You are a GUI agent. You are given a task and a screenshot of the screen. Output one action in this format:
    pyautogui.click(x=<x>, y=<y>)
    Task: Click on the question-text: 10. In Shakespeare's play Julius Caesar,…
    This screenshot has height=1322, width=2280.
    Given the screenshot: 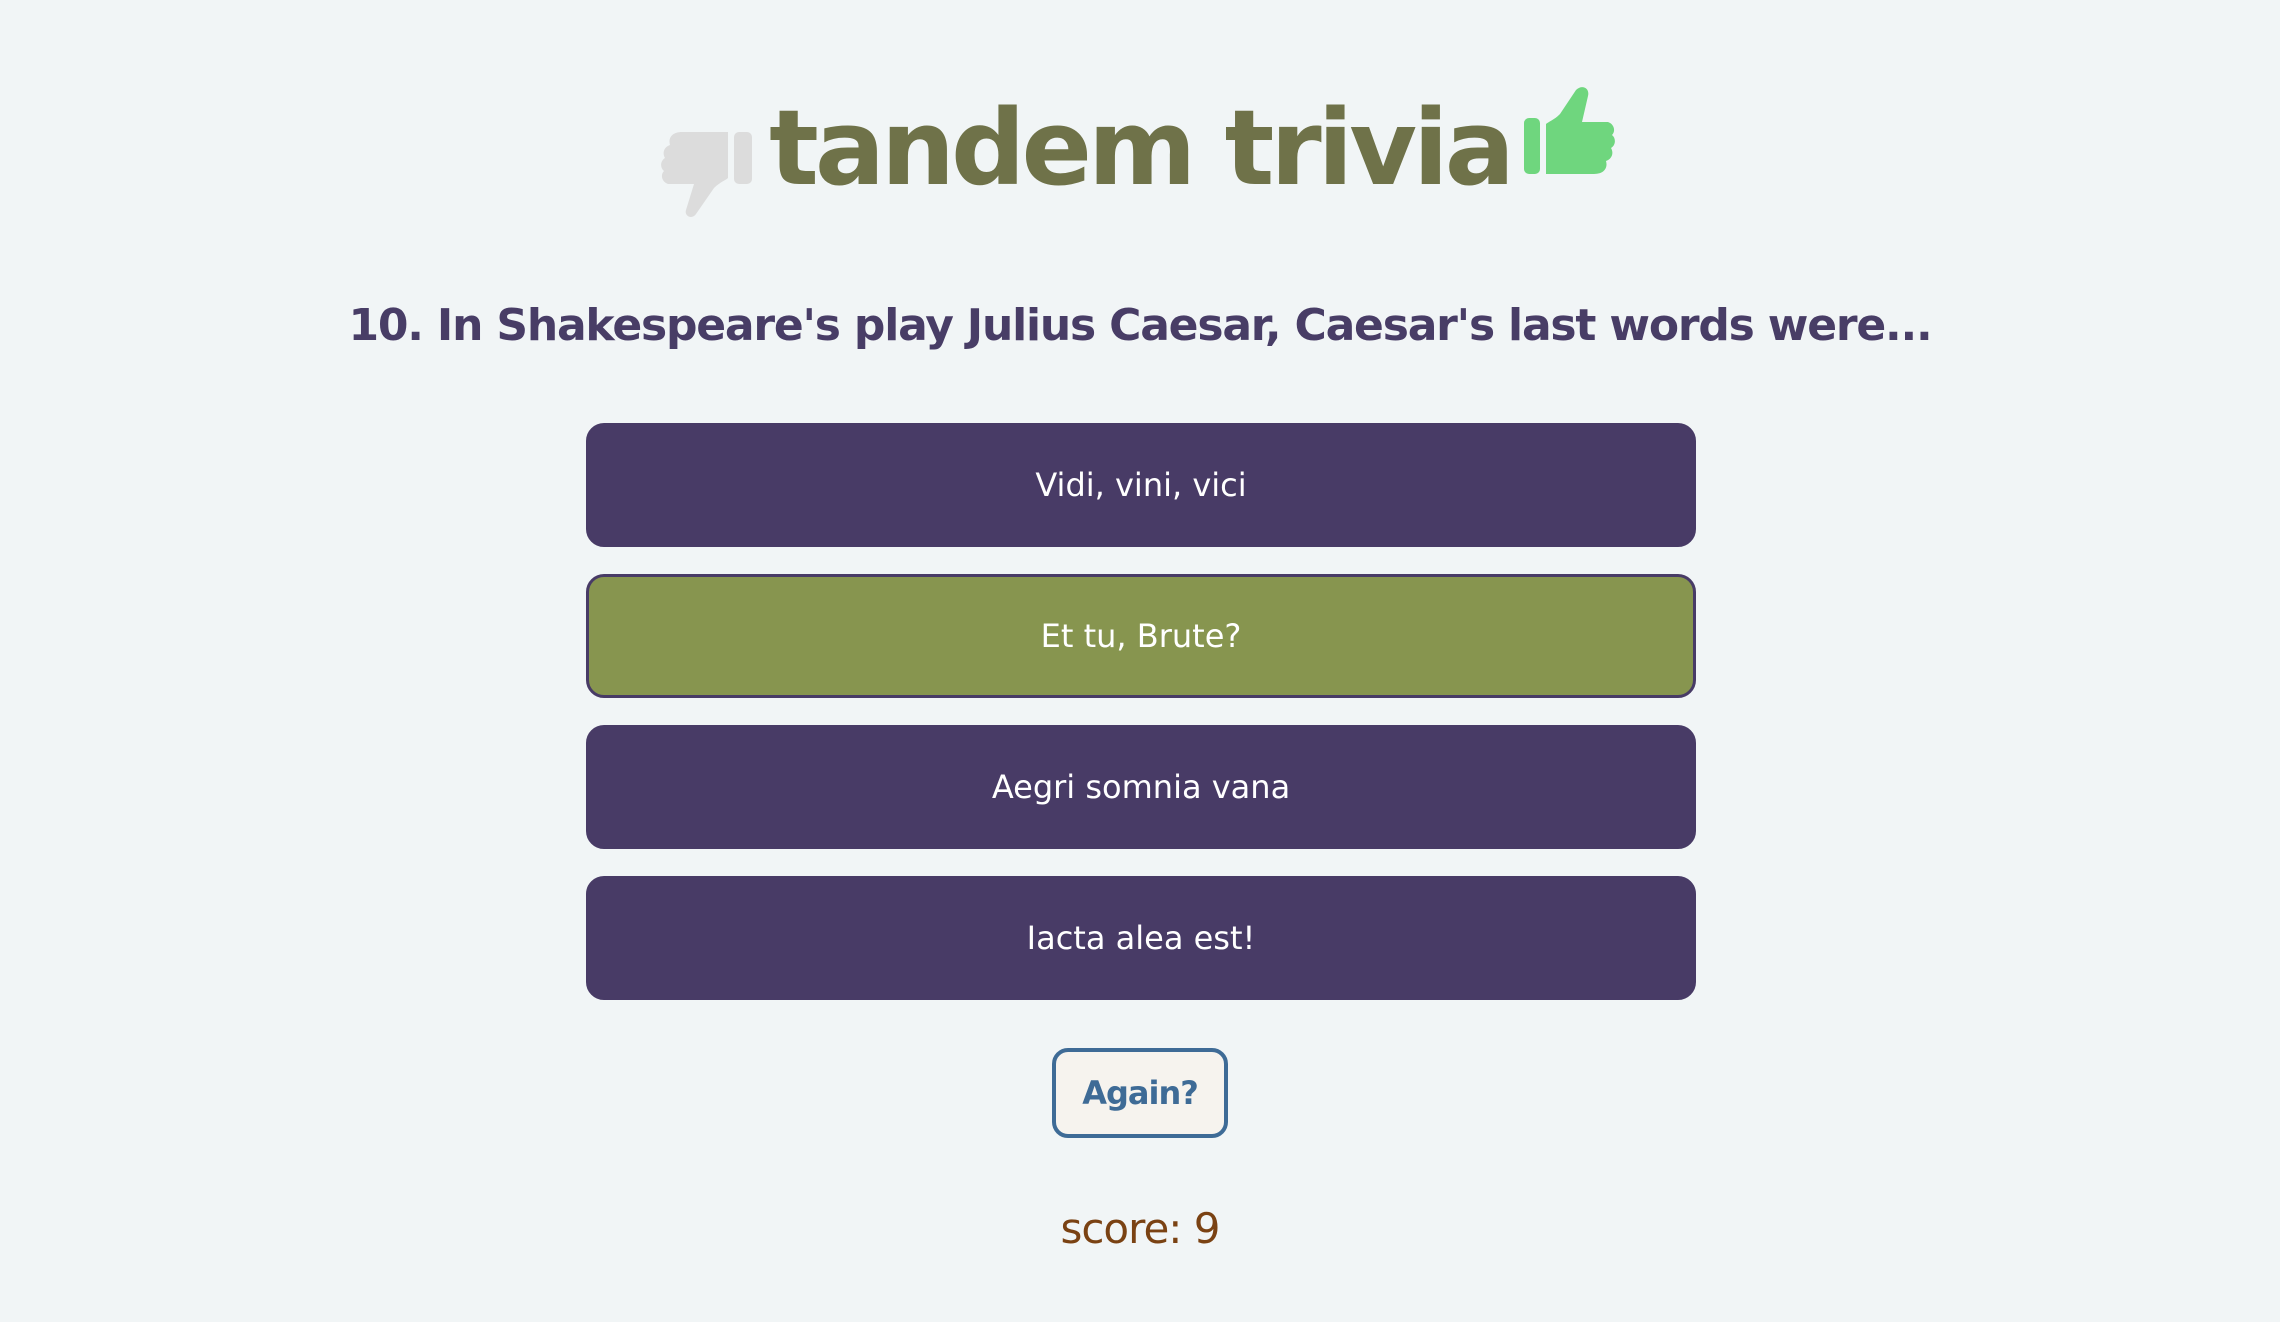 What is the action you would take?
    pyautogui.click(x=1140, y=325)
    